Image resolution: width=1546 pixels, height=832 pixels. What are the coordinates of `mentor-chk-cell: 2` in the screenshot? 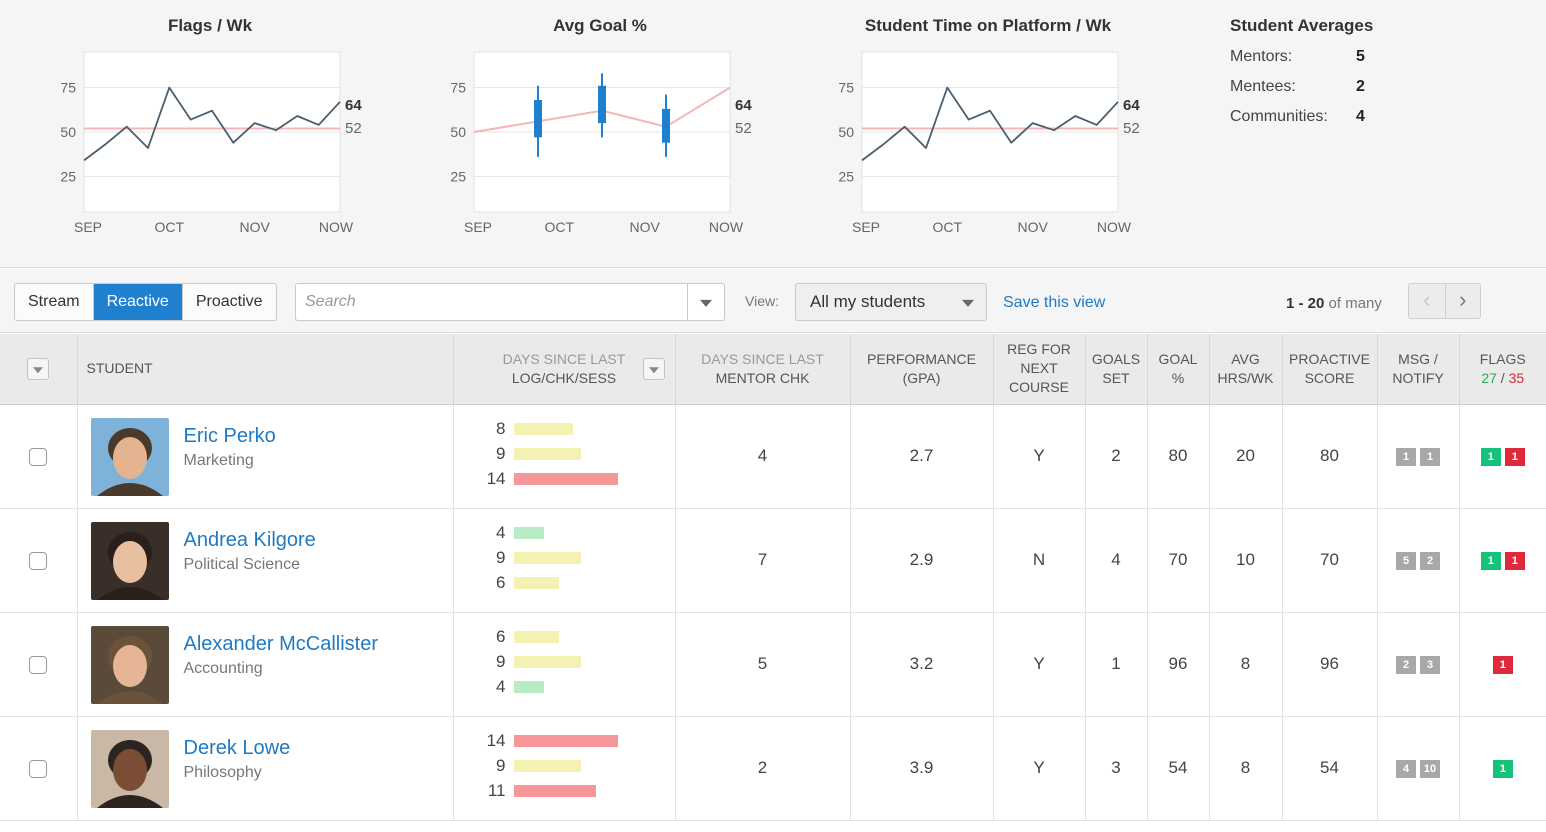 It's located at (763, 768).